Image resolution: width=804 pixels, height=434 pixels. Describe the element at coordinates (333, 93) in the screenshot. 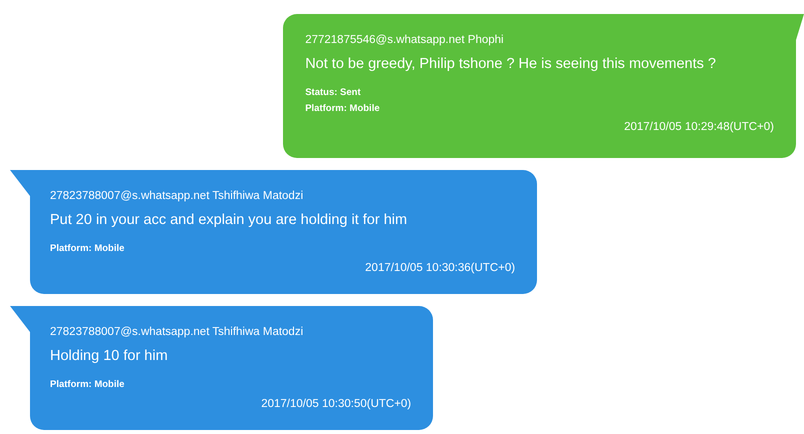

I see `status-label: Status: Sent` at that location.